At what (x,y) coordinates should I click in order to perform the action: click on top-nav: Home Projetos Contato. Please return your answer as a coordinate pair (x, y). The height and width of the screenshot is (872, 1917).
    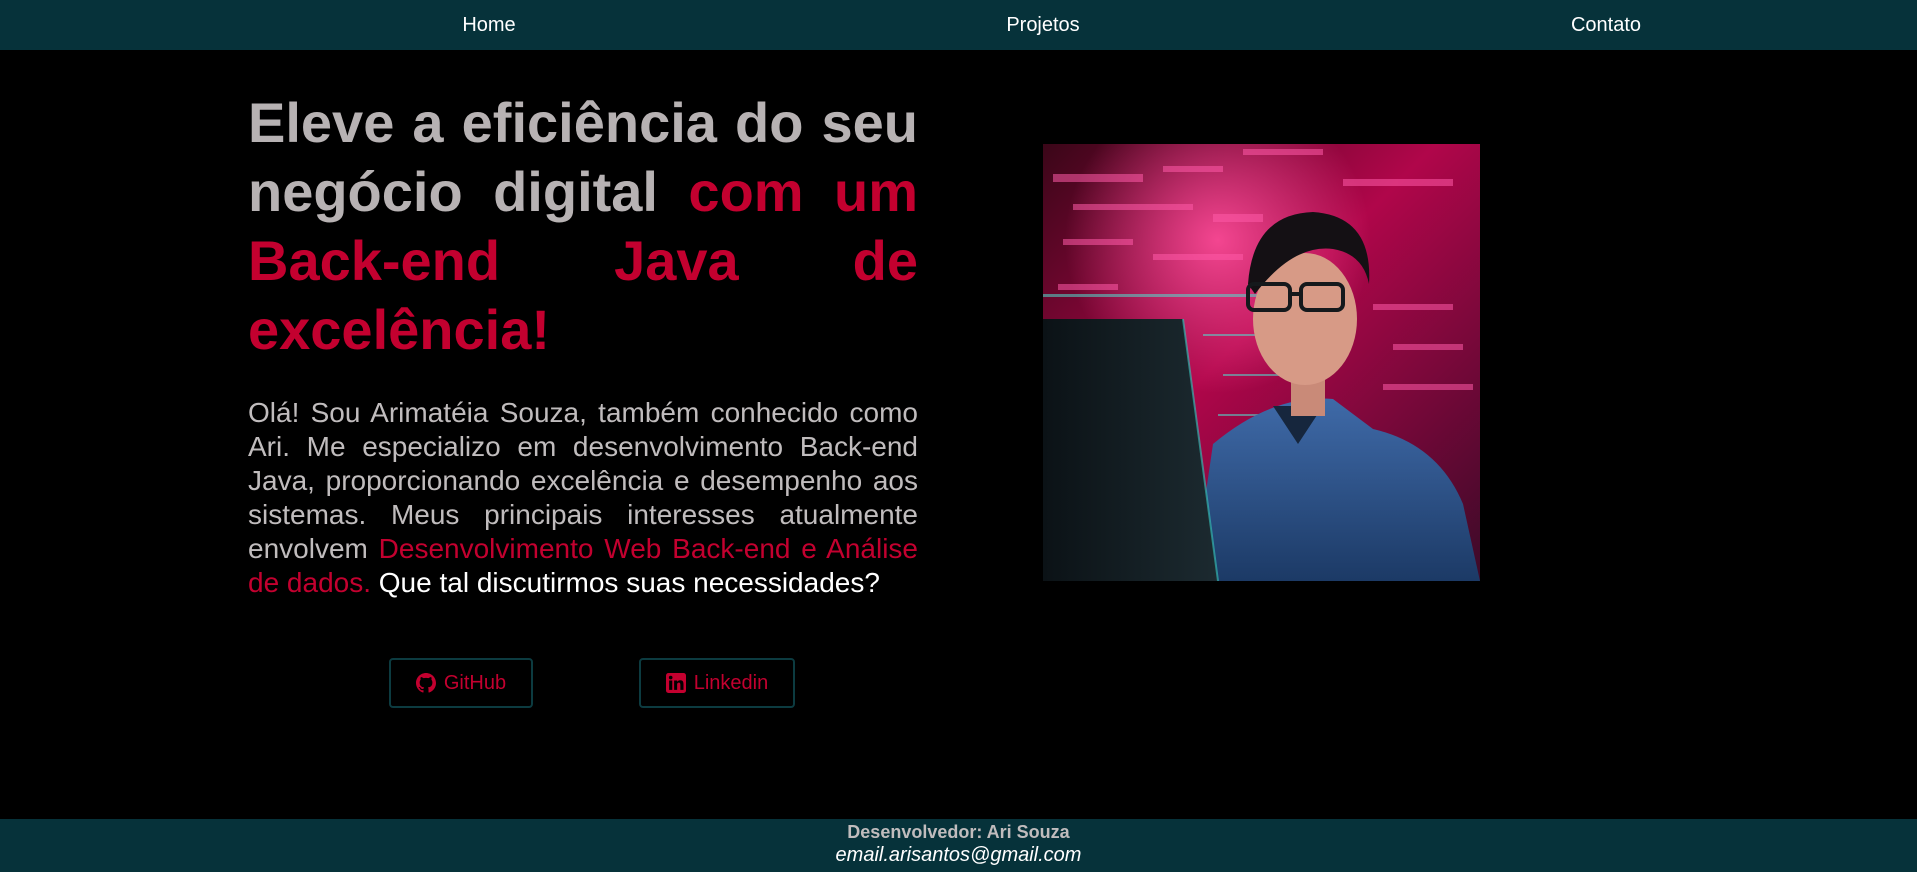
    Looking at the image, I should click on (958, 25).